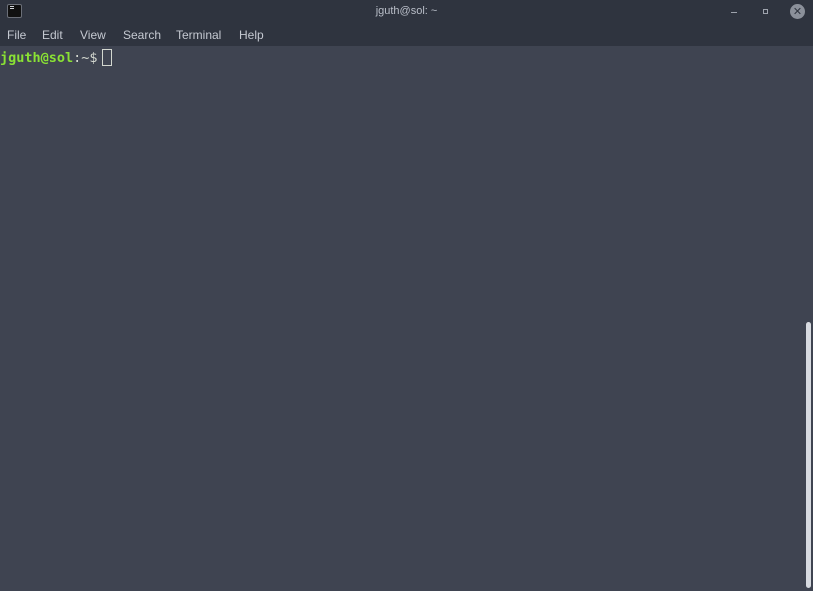  Describe the element at coordinates (52, 35) in the screenshot. I see `menu-edit: Edit` at that location.